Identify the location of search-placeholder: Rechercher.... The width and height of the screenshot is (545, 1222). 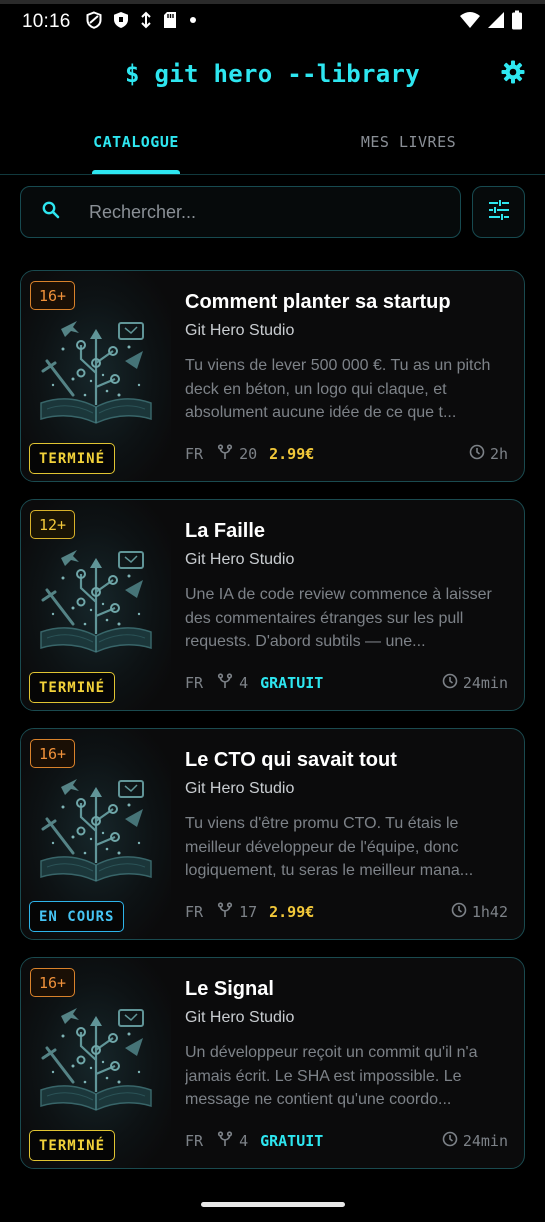
(143, 211).